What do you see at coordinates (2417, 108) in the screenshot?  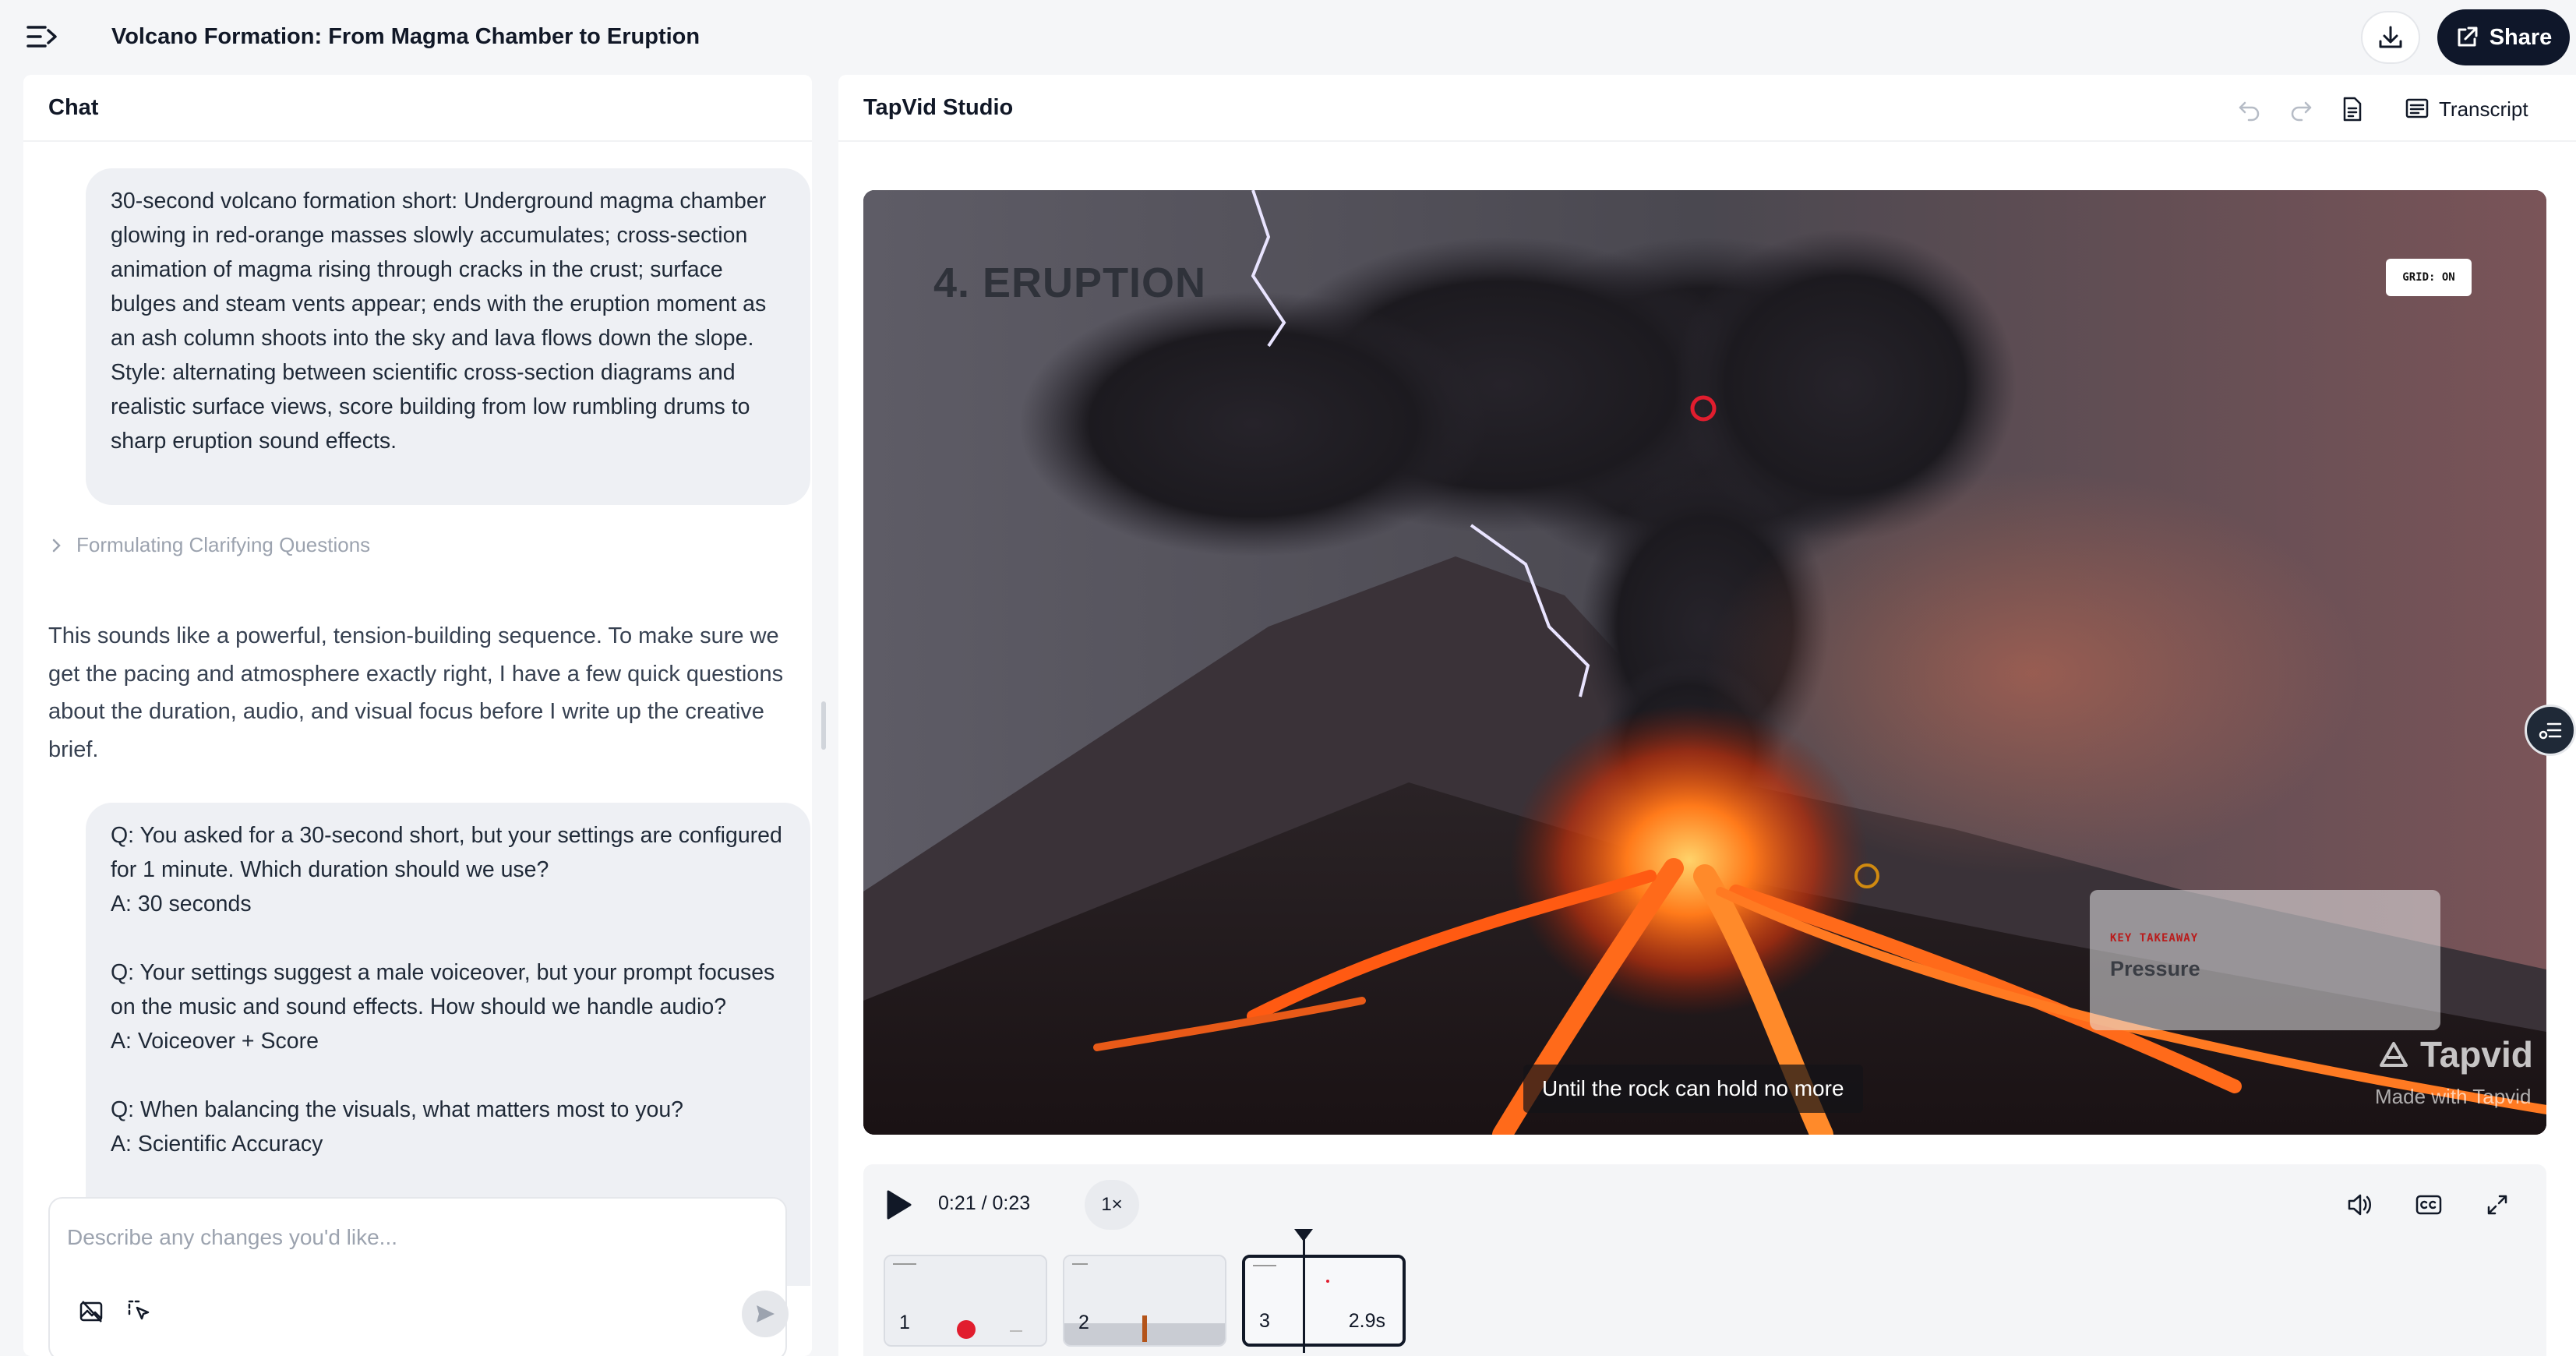 I see `transcript-icon` at bounding box center [2417, 108].